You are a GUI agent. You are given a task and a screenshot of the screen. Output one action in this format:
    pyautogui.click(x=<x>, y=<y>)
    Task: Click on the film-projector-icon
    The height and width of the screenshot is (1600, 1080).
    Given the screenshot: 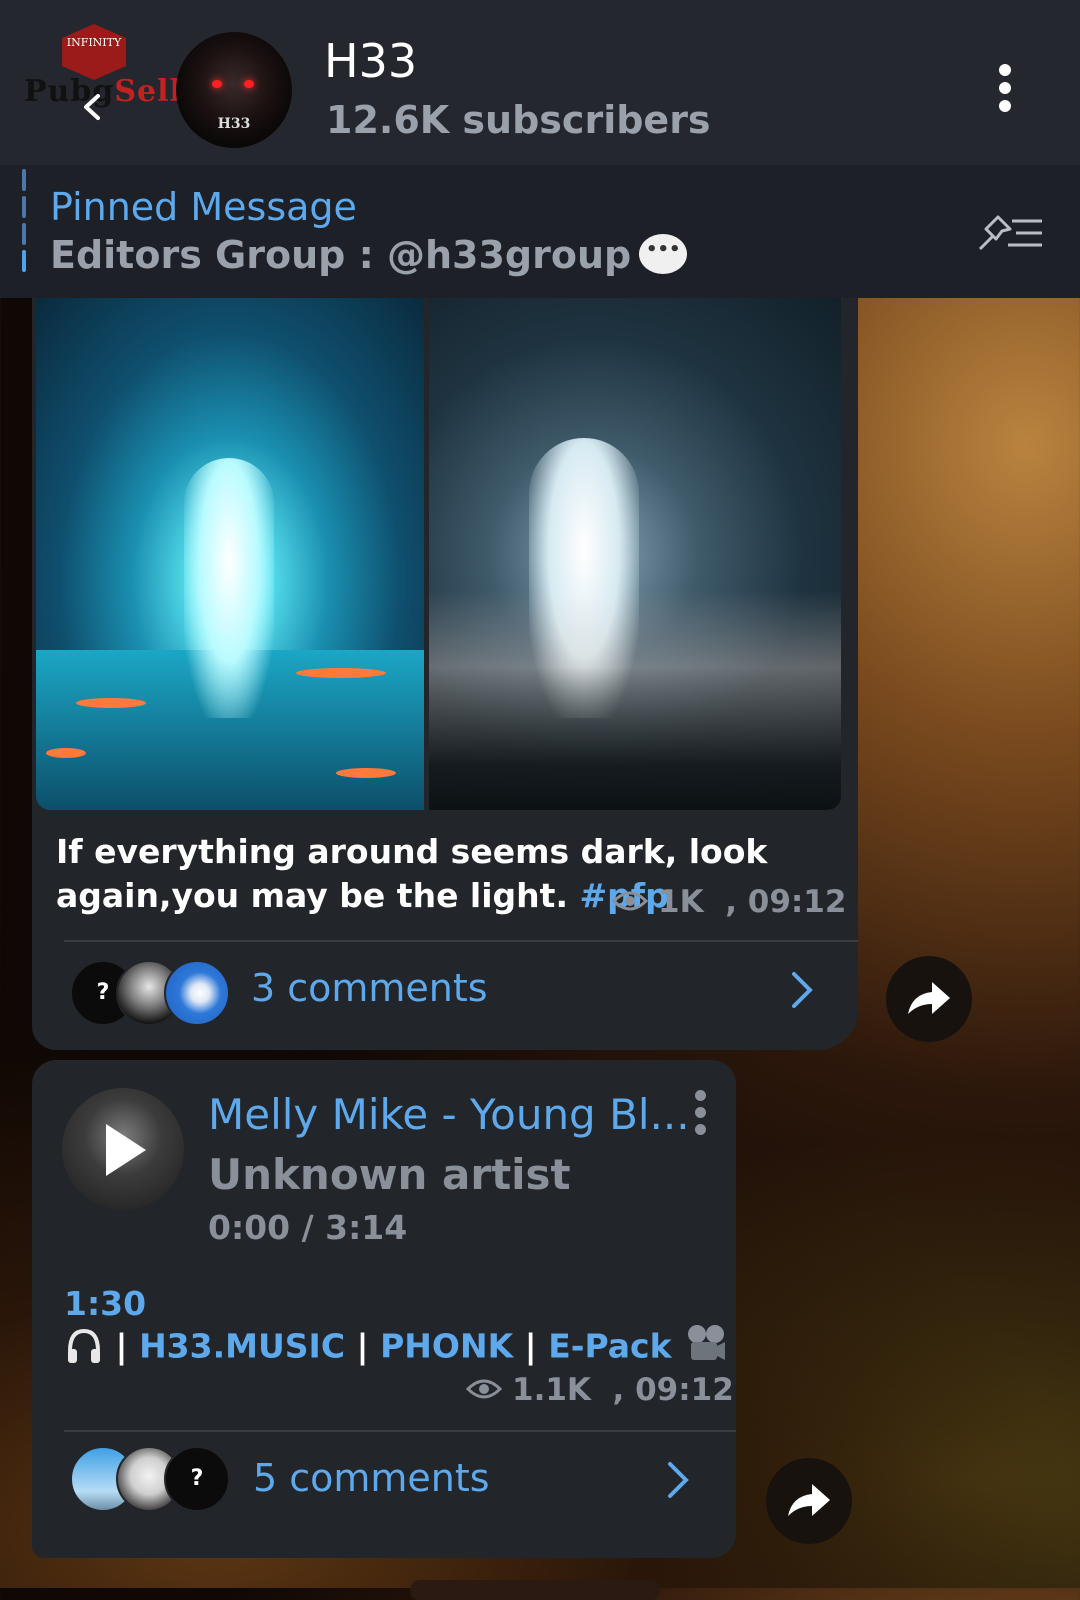 What is the action you would take?
    pyautogui.click(x=707, y=1342)
    